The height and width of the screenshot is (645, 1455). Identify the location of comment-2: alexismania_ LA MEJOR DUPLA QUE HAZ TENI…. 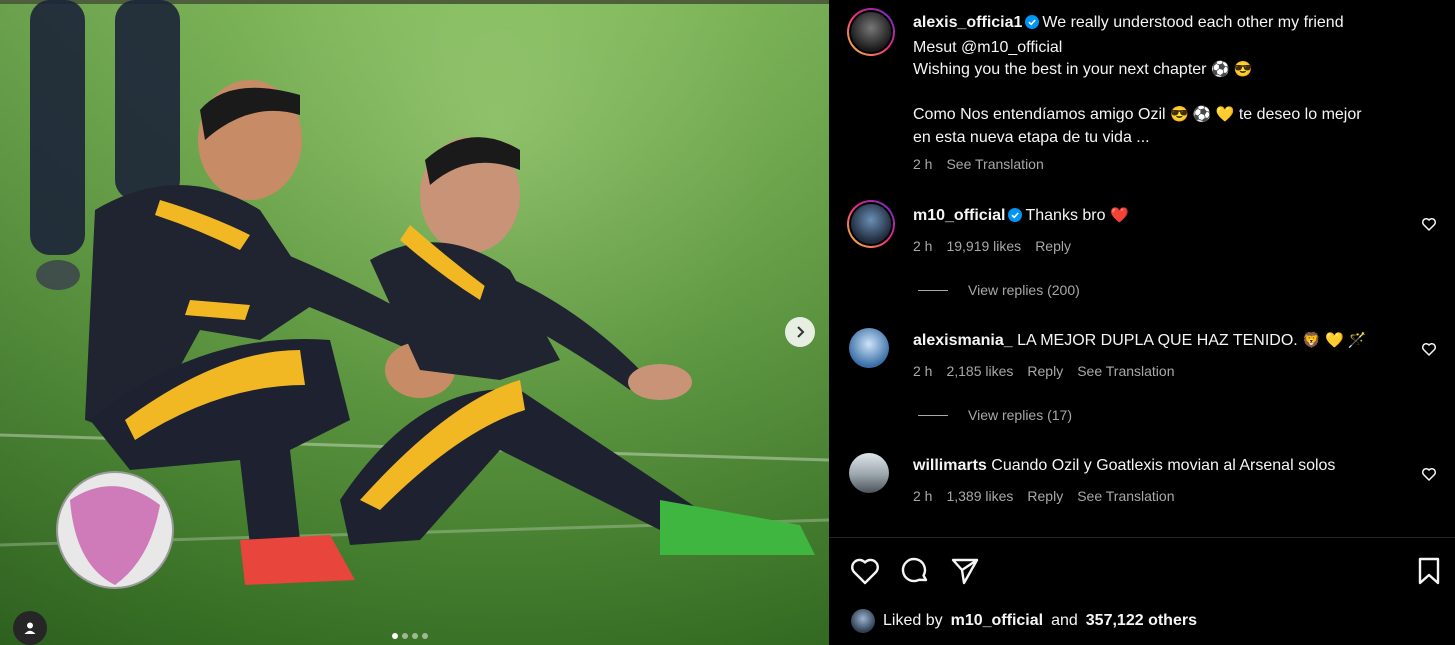
(1140, 341).